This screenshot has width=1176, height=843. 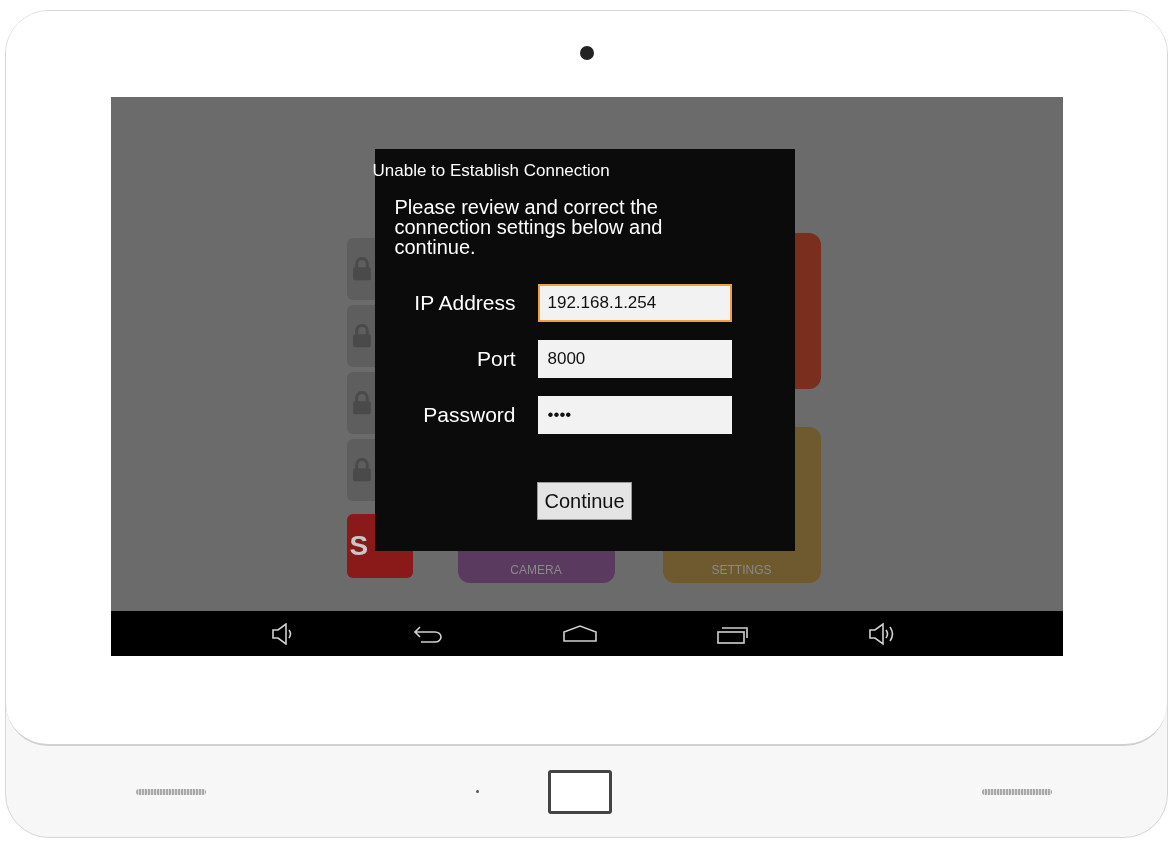 I want to click on dialog-title: Unable to Establish Connection, so click(x=491, y=171).